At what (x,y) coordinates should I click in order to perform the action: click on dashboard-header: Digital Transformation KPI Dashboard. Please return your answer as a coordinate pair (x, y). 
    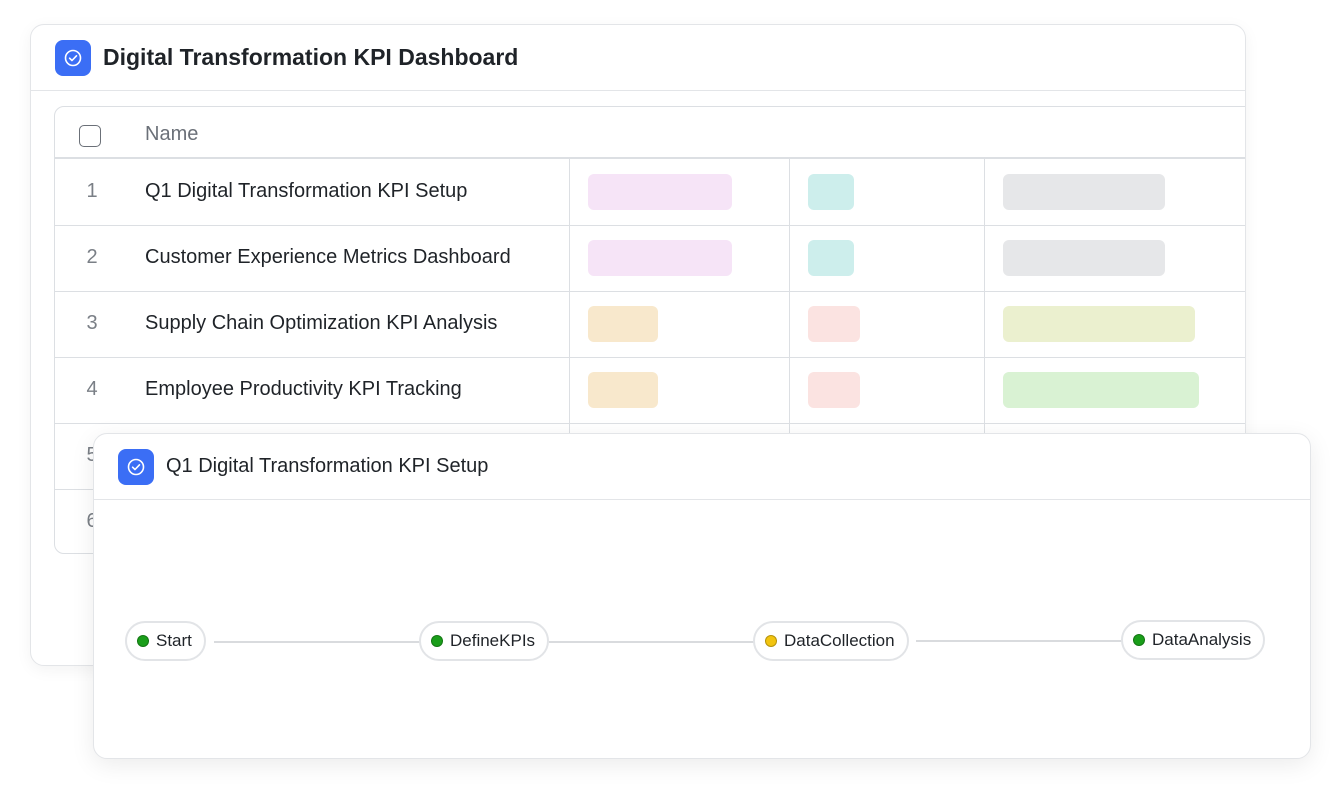
    Looking at the image, I should click on (638, 58).